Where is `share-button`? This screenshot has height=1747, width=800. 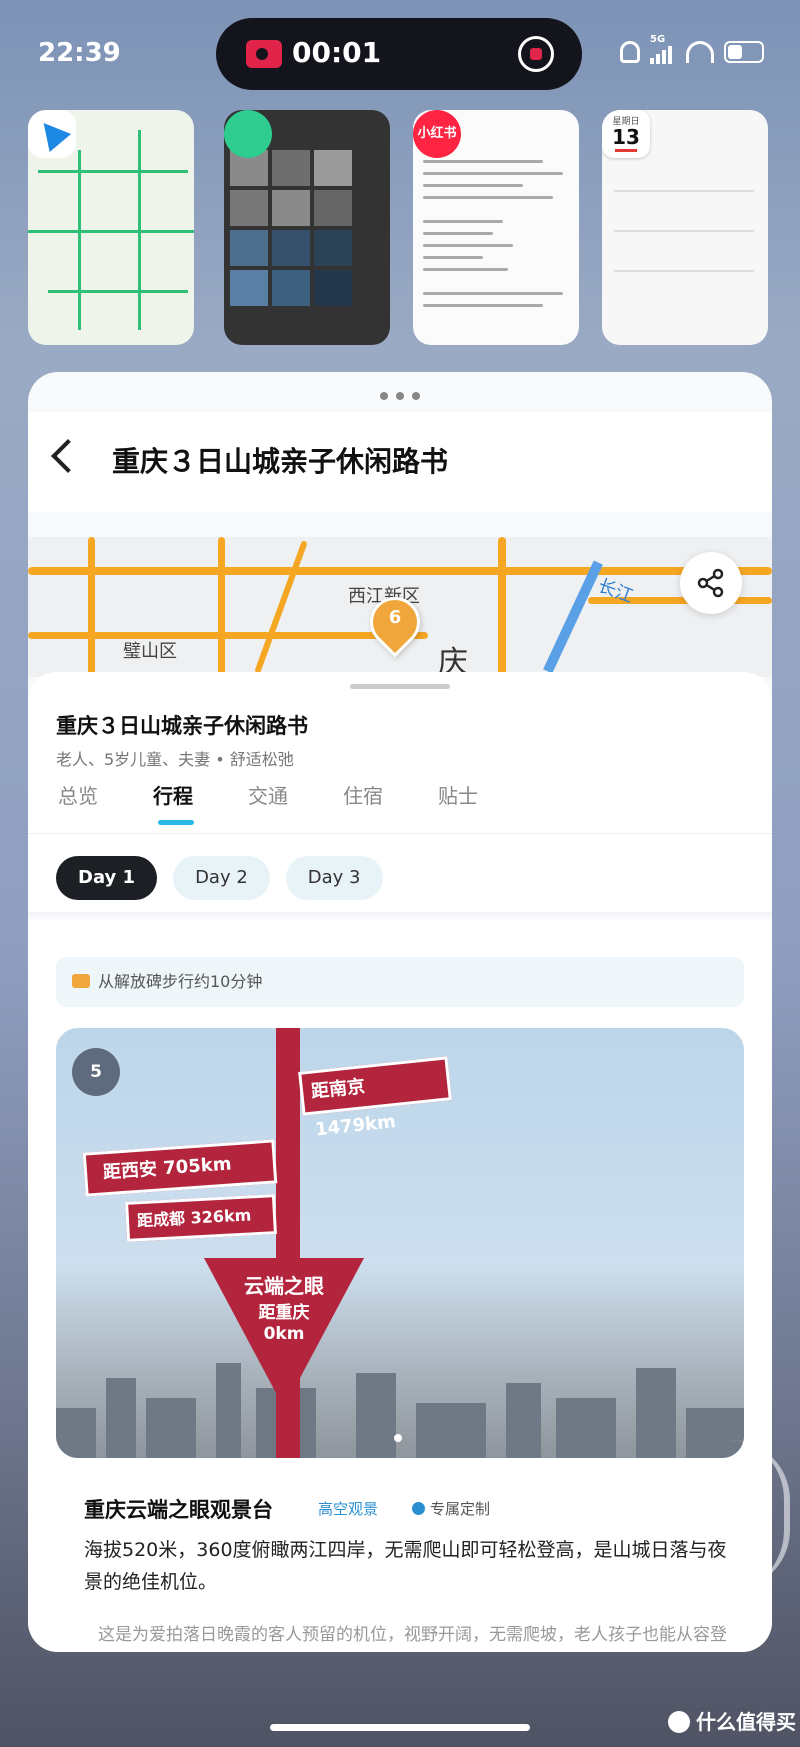 share-button is located at coordinates (711, 583).